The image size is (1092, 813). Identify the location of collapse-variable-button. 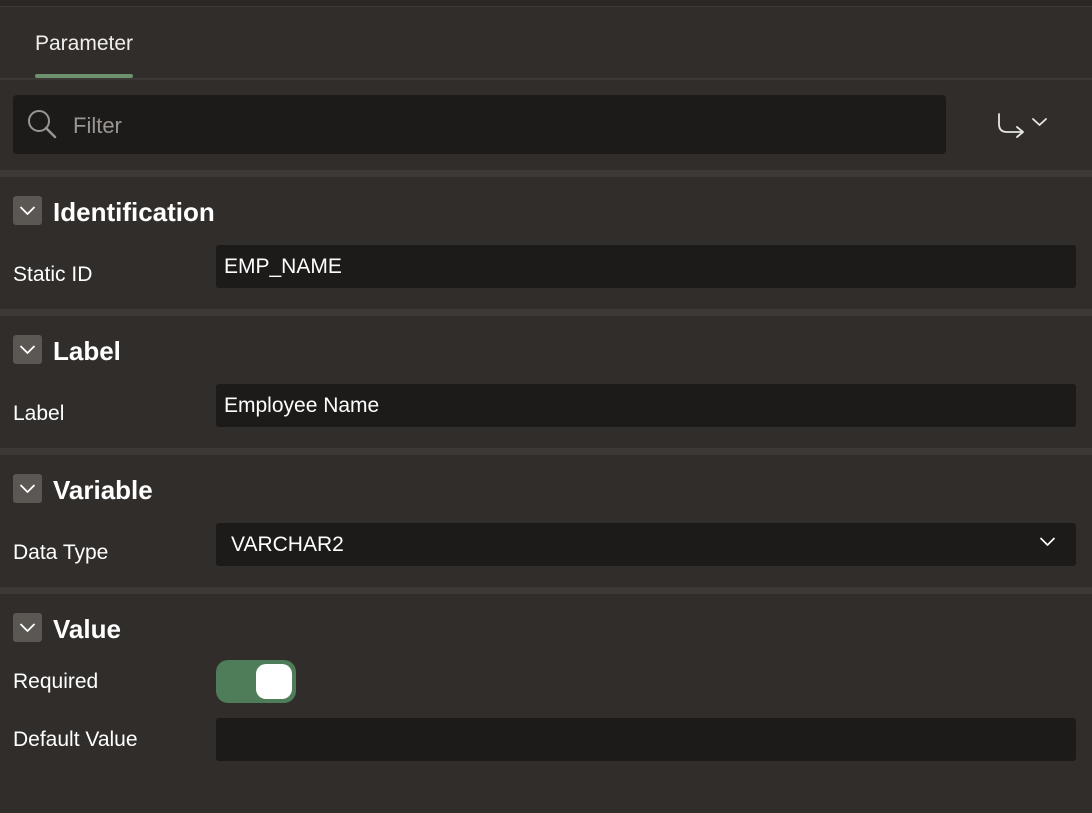
(27, 488).